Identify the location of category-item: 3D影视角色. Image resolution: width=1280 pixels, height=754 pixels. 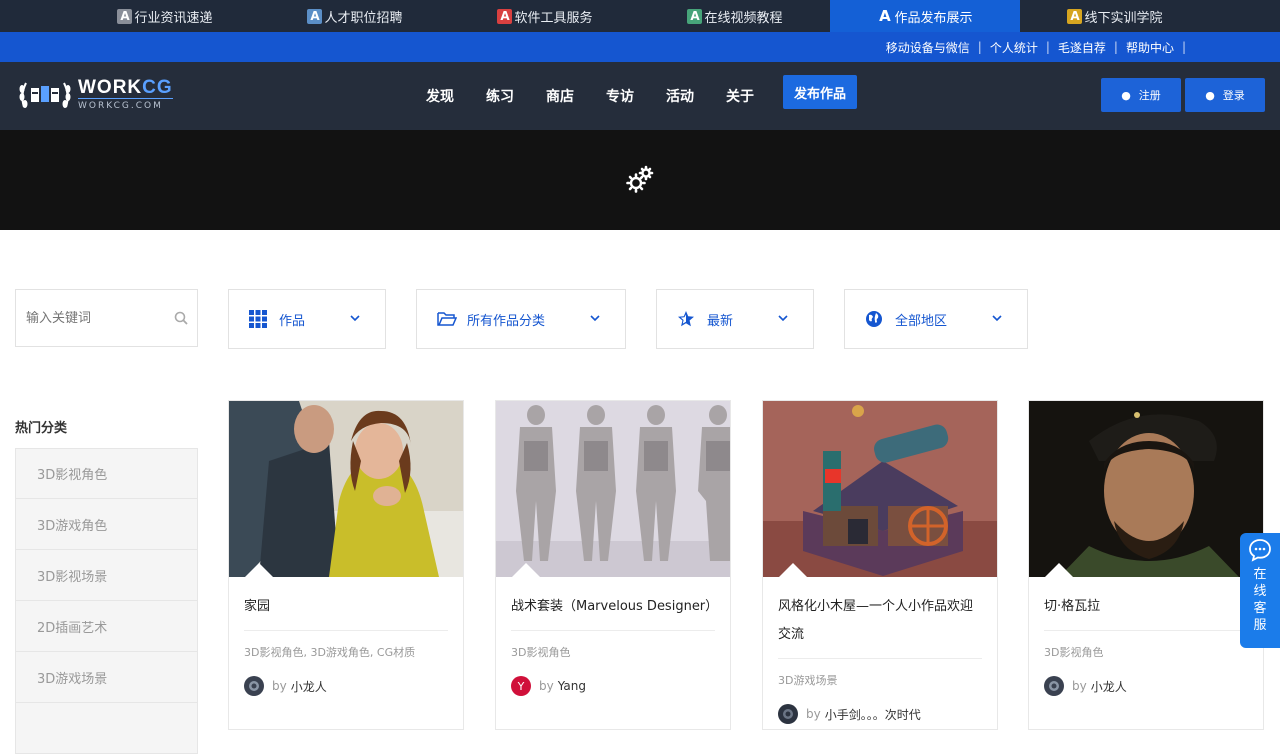
(106, 473).